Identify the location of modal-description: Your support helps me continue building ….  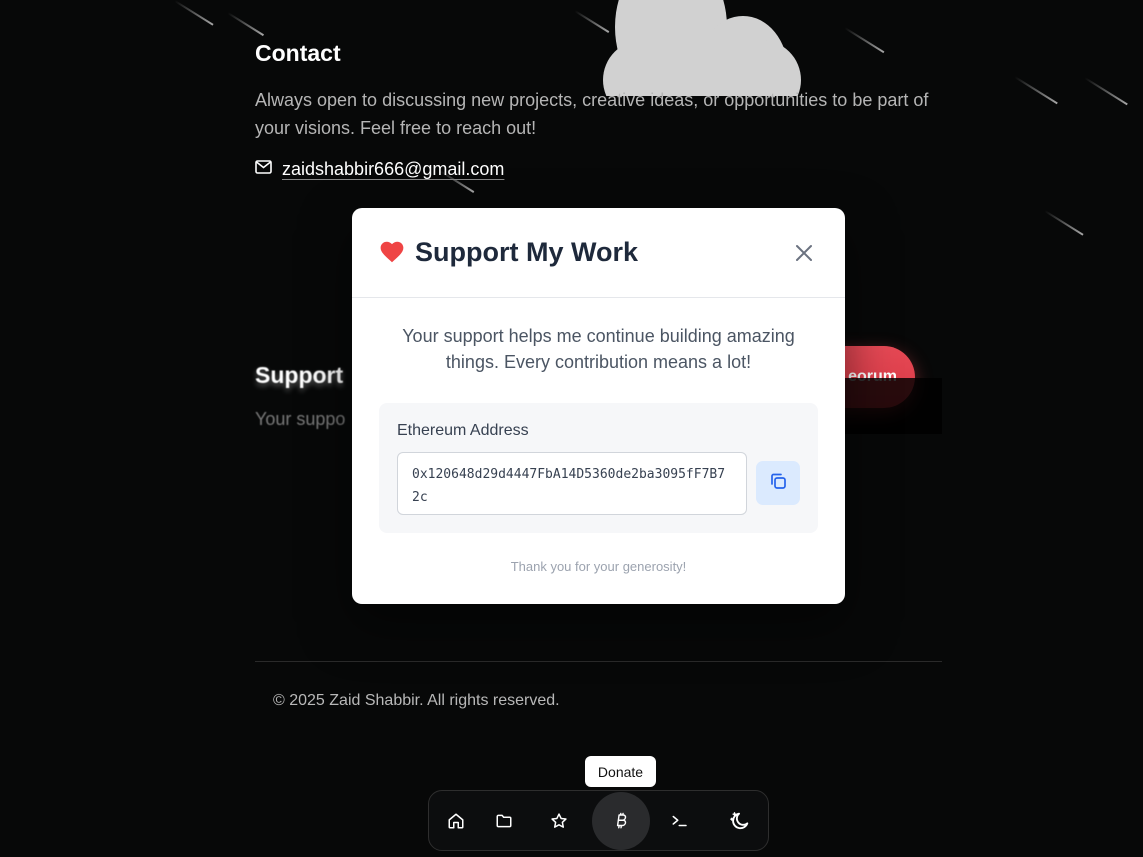
(598, 349).